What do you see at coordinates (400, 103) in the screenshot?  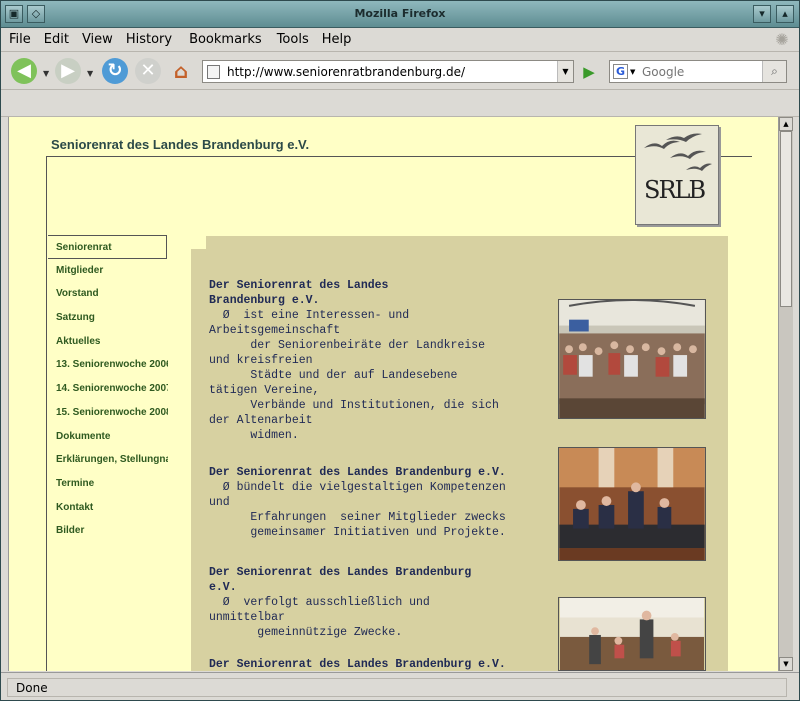 I see `bookmarks-toolbar` at bounding box center [400, 103].